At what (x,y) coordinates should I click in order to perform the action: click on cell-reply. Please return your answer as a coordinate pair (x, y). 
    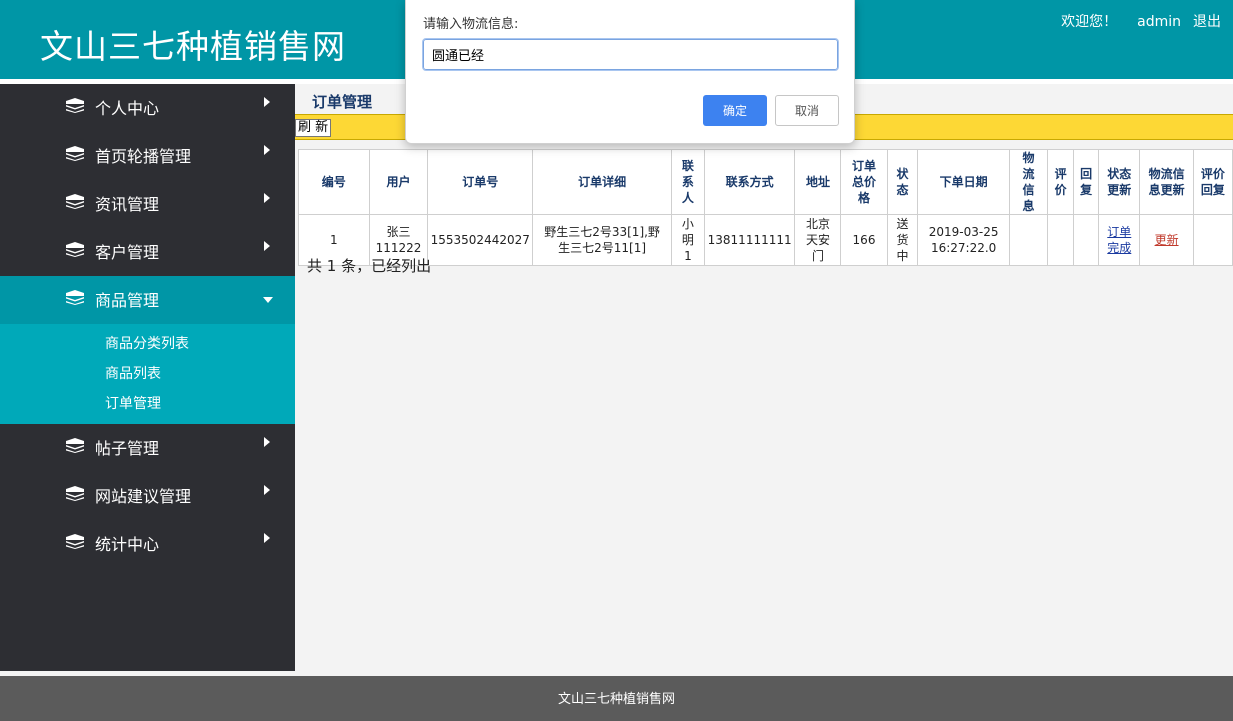
    Looking at the image, I should click on (1086, 240).